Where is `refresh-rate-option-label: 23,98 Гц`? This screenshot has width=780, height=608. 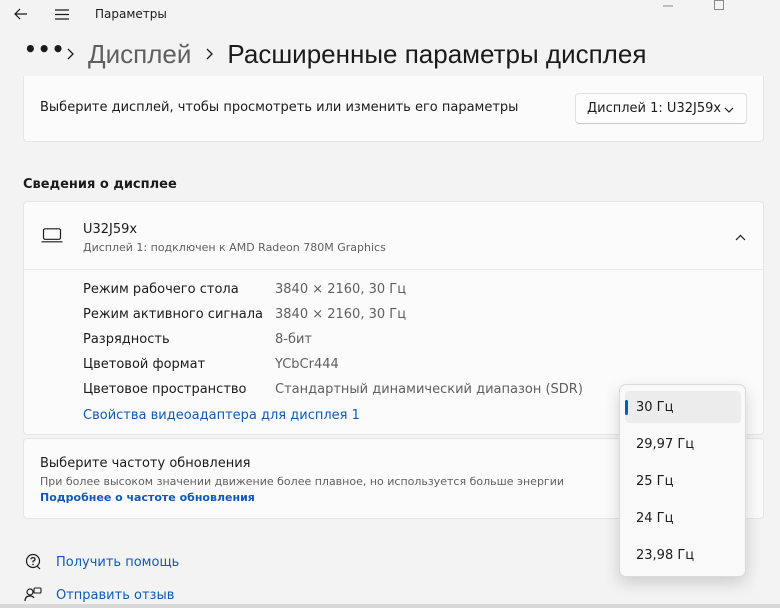
refresh-rate-option-label: 23,98 Гц is located at coordinates (665, 555).